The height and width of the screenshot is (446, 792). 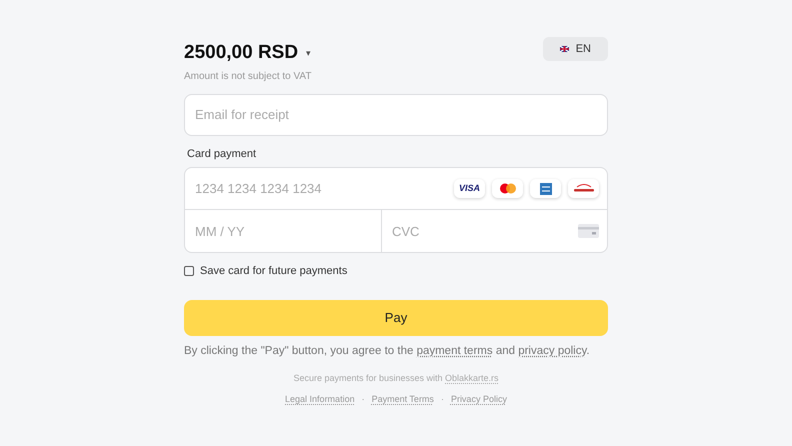 What do you see at coordinates (469, 188) in the screenshot?
I see `visa-logo: VISA` at bounding box center [469, 188].